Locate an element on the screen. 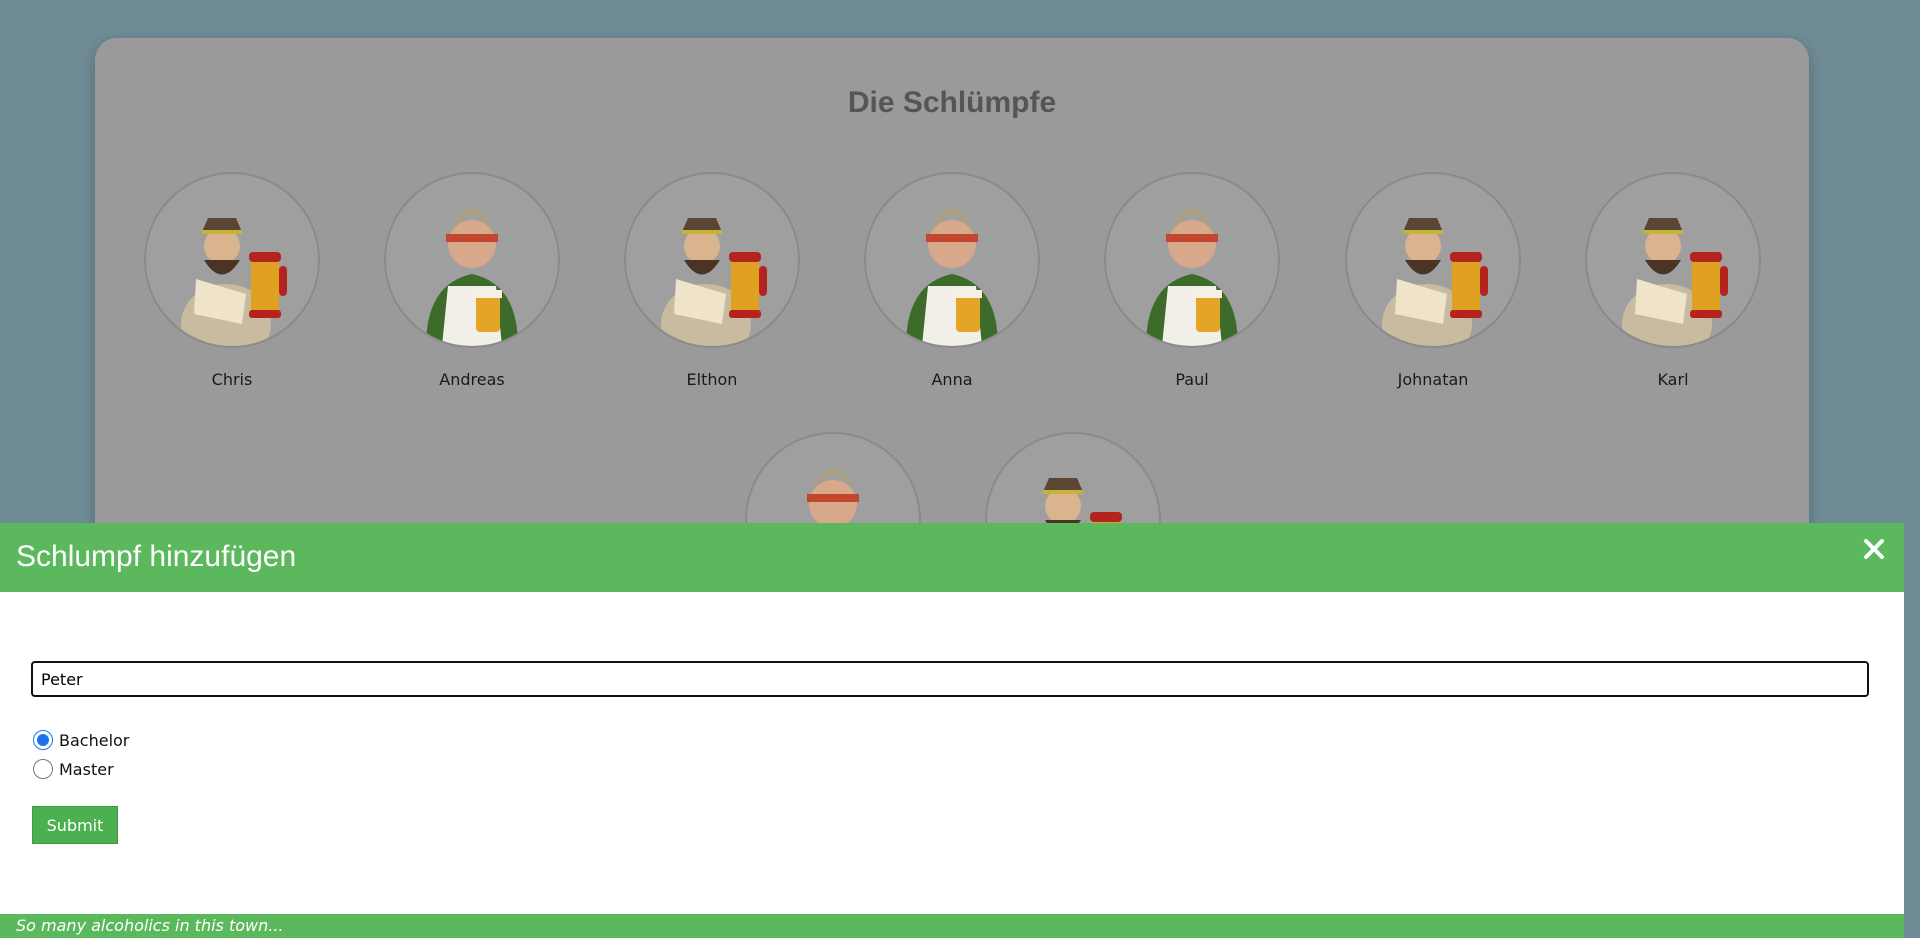  modal-title: Schlumpf hinzufügen is located at coordinates (156, 556).